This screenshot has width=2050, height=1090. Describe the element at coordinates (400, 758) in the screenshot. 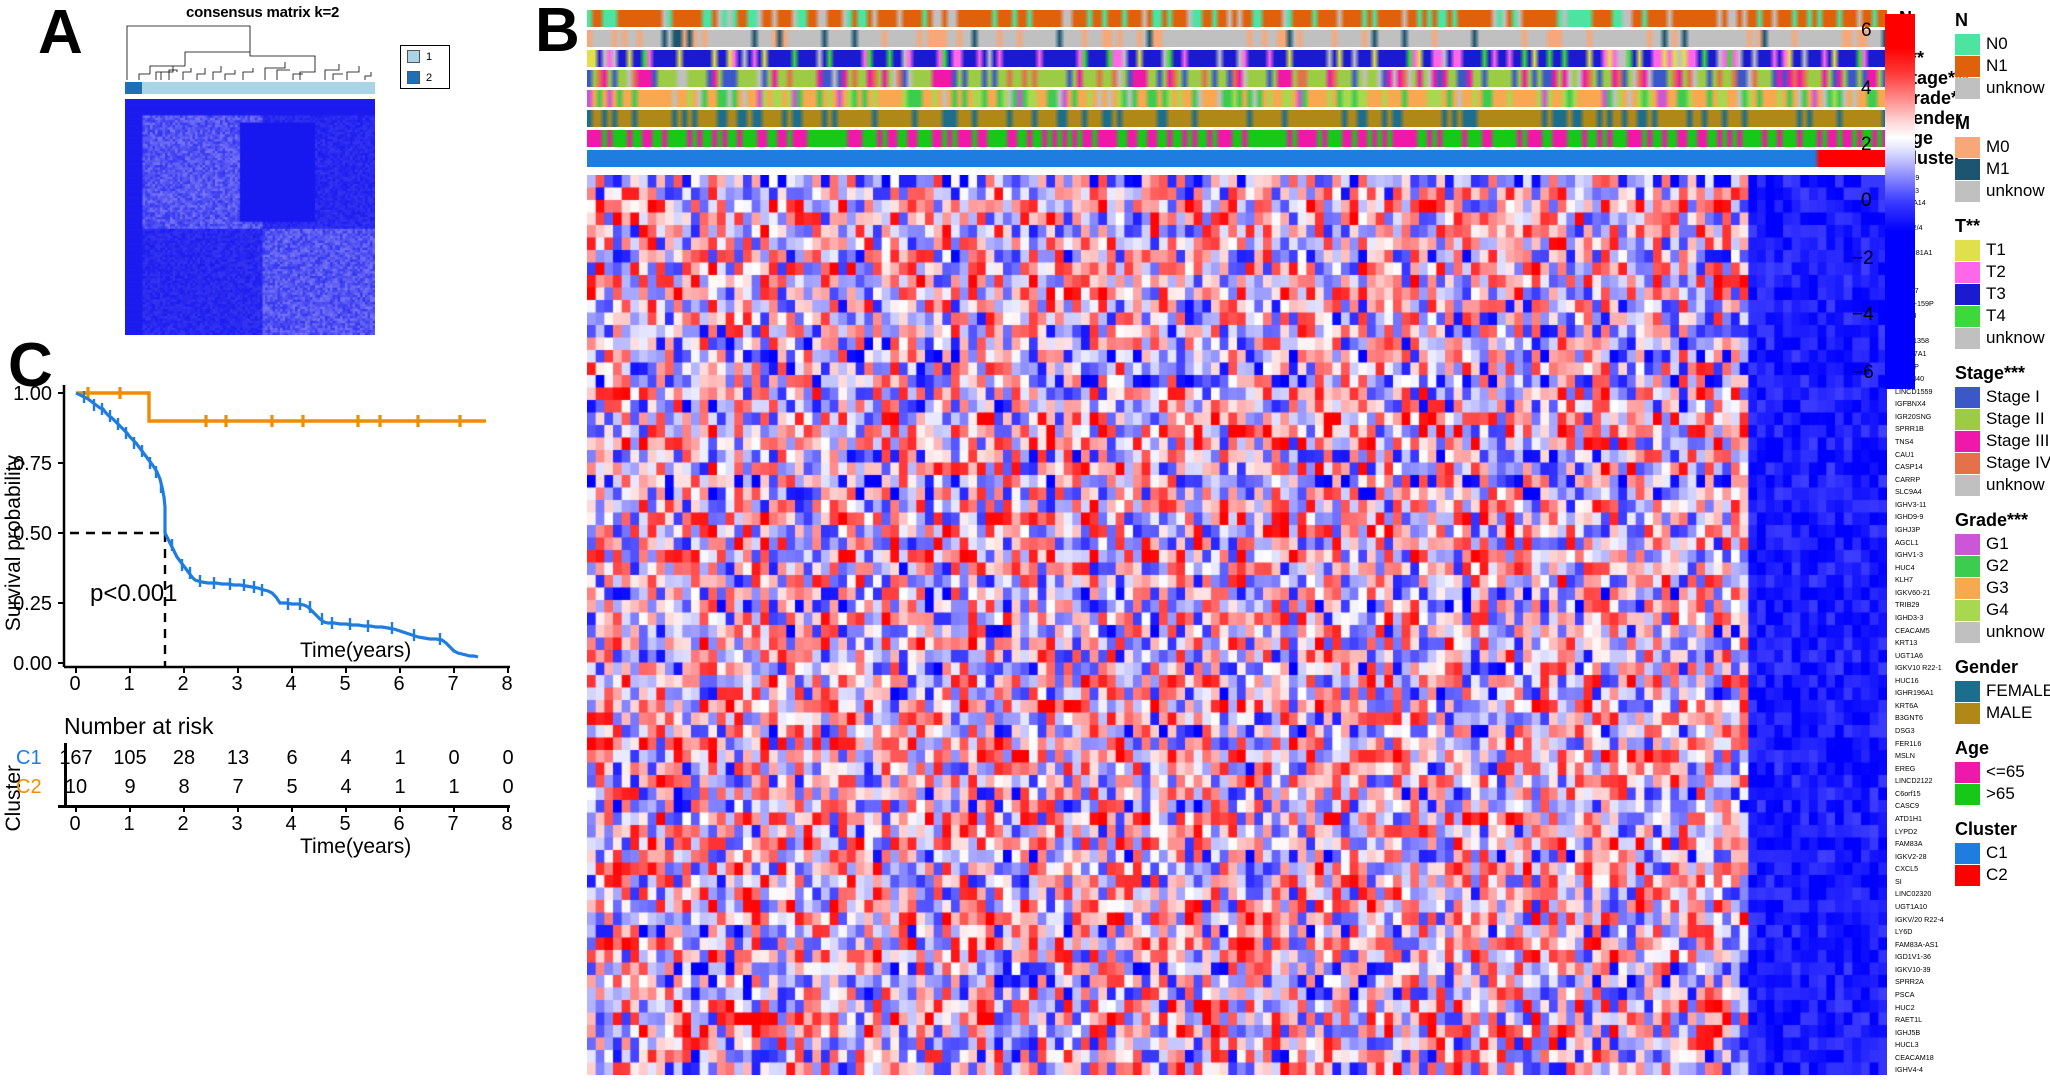

I see `risk-c1-t6: 1` at that location.